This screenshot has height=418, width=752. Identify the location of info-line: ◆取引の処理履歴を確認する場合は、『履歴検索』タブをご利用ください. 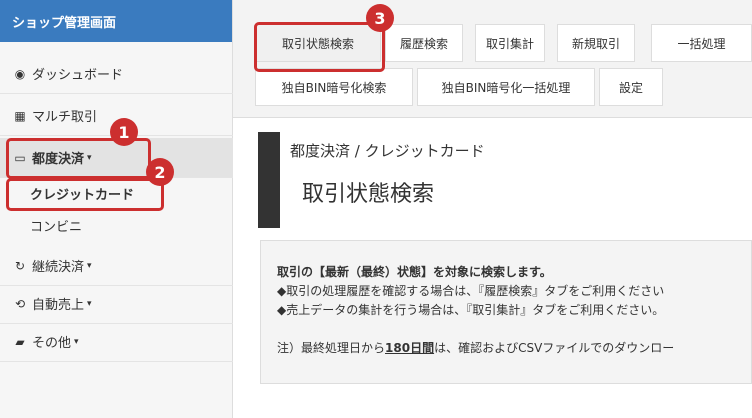
(471, 291).